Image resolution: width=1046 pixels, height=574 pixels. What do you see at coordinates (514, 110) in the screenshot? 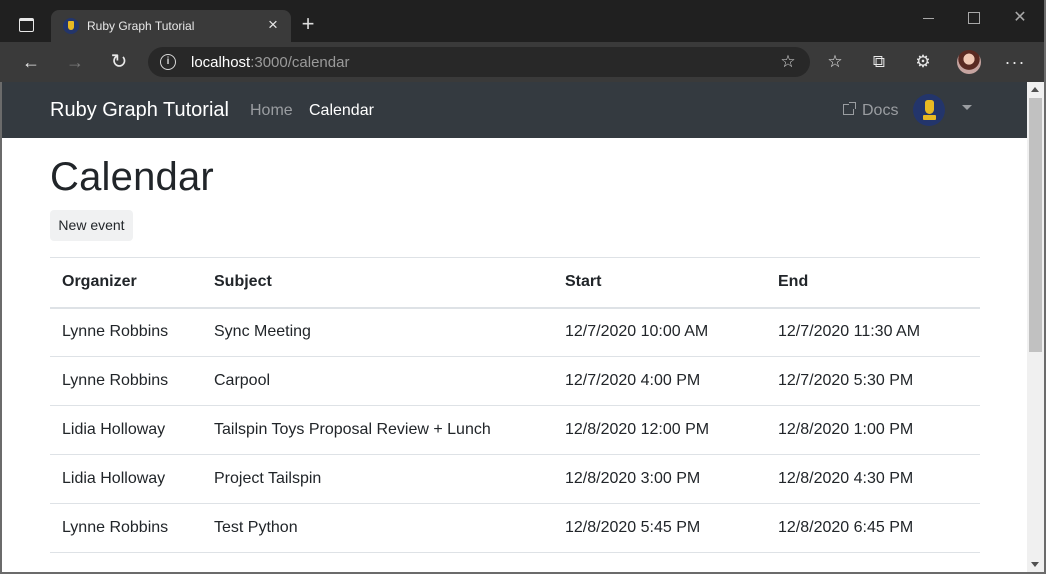
I see `app-navbar: Ruby Graph Tutorial Home Calendar Docs` at bounding box center [514, 110].